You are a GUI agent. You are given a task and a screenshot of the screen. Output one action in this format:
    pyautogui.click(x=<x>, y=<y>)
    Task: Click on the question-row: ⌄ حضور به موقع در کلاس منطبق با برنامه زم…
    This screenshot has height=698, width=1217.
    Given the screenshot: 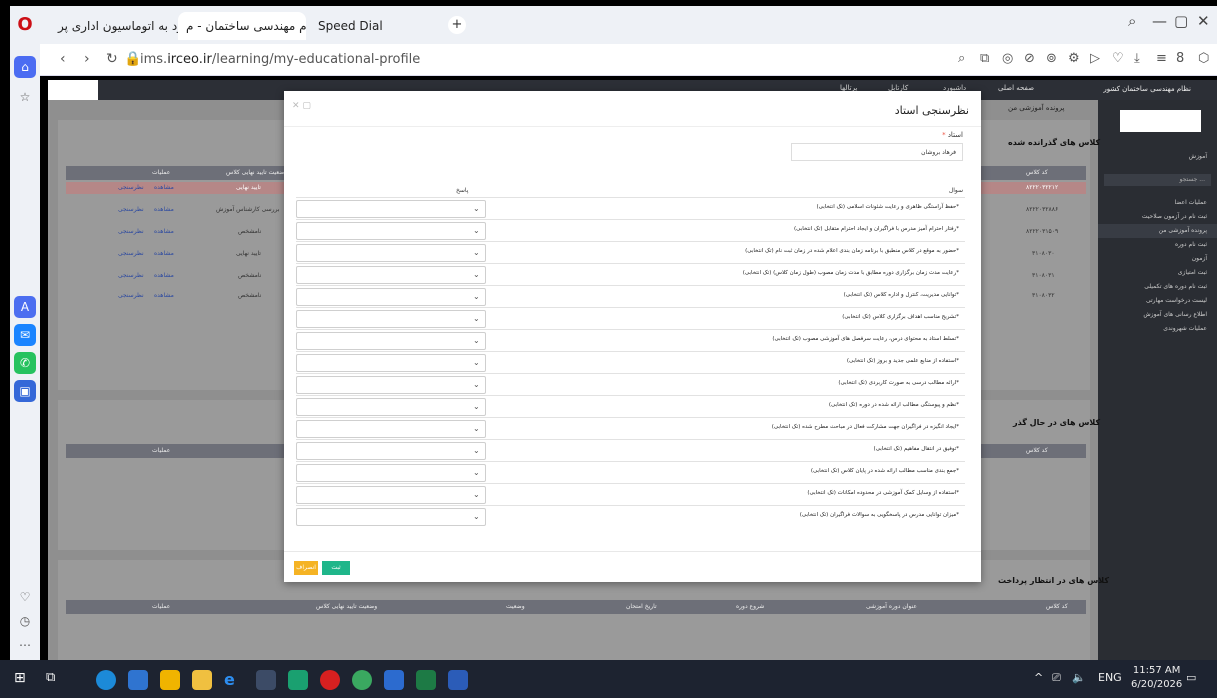 What is the action you would take?
    pyautogui.click(x=630, y=252)
    